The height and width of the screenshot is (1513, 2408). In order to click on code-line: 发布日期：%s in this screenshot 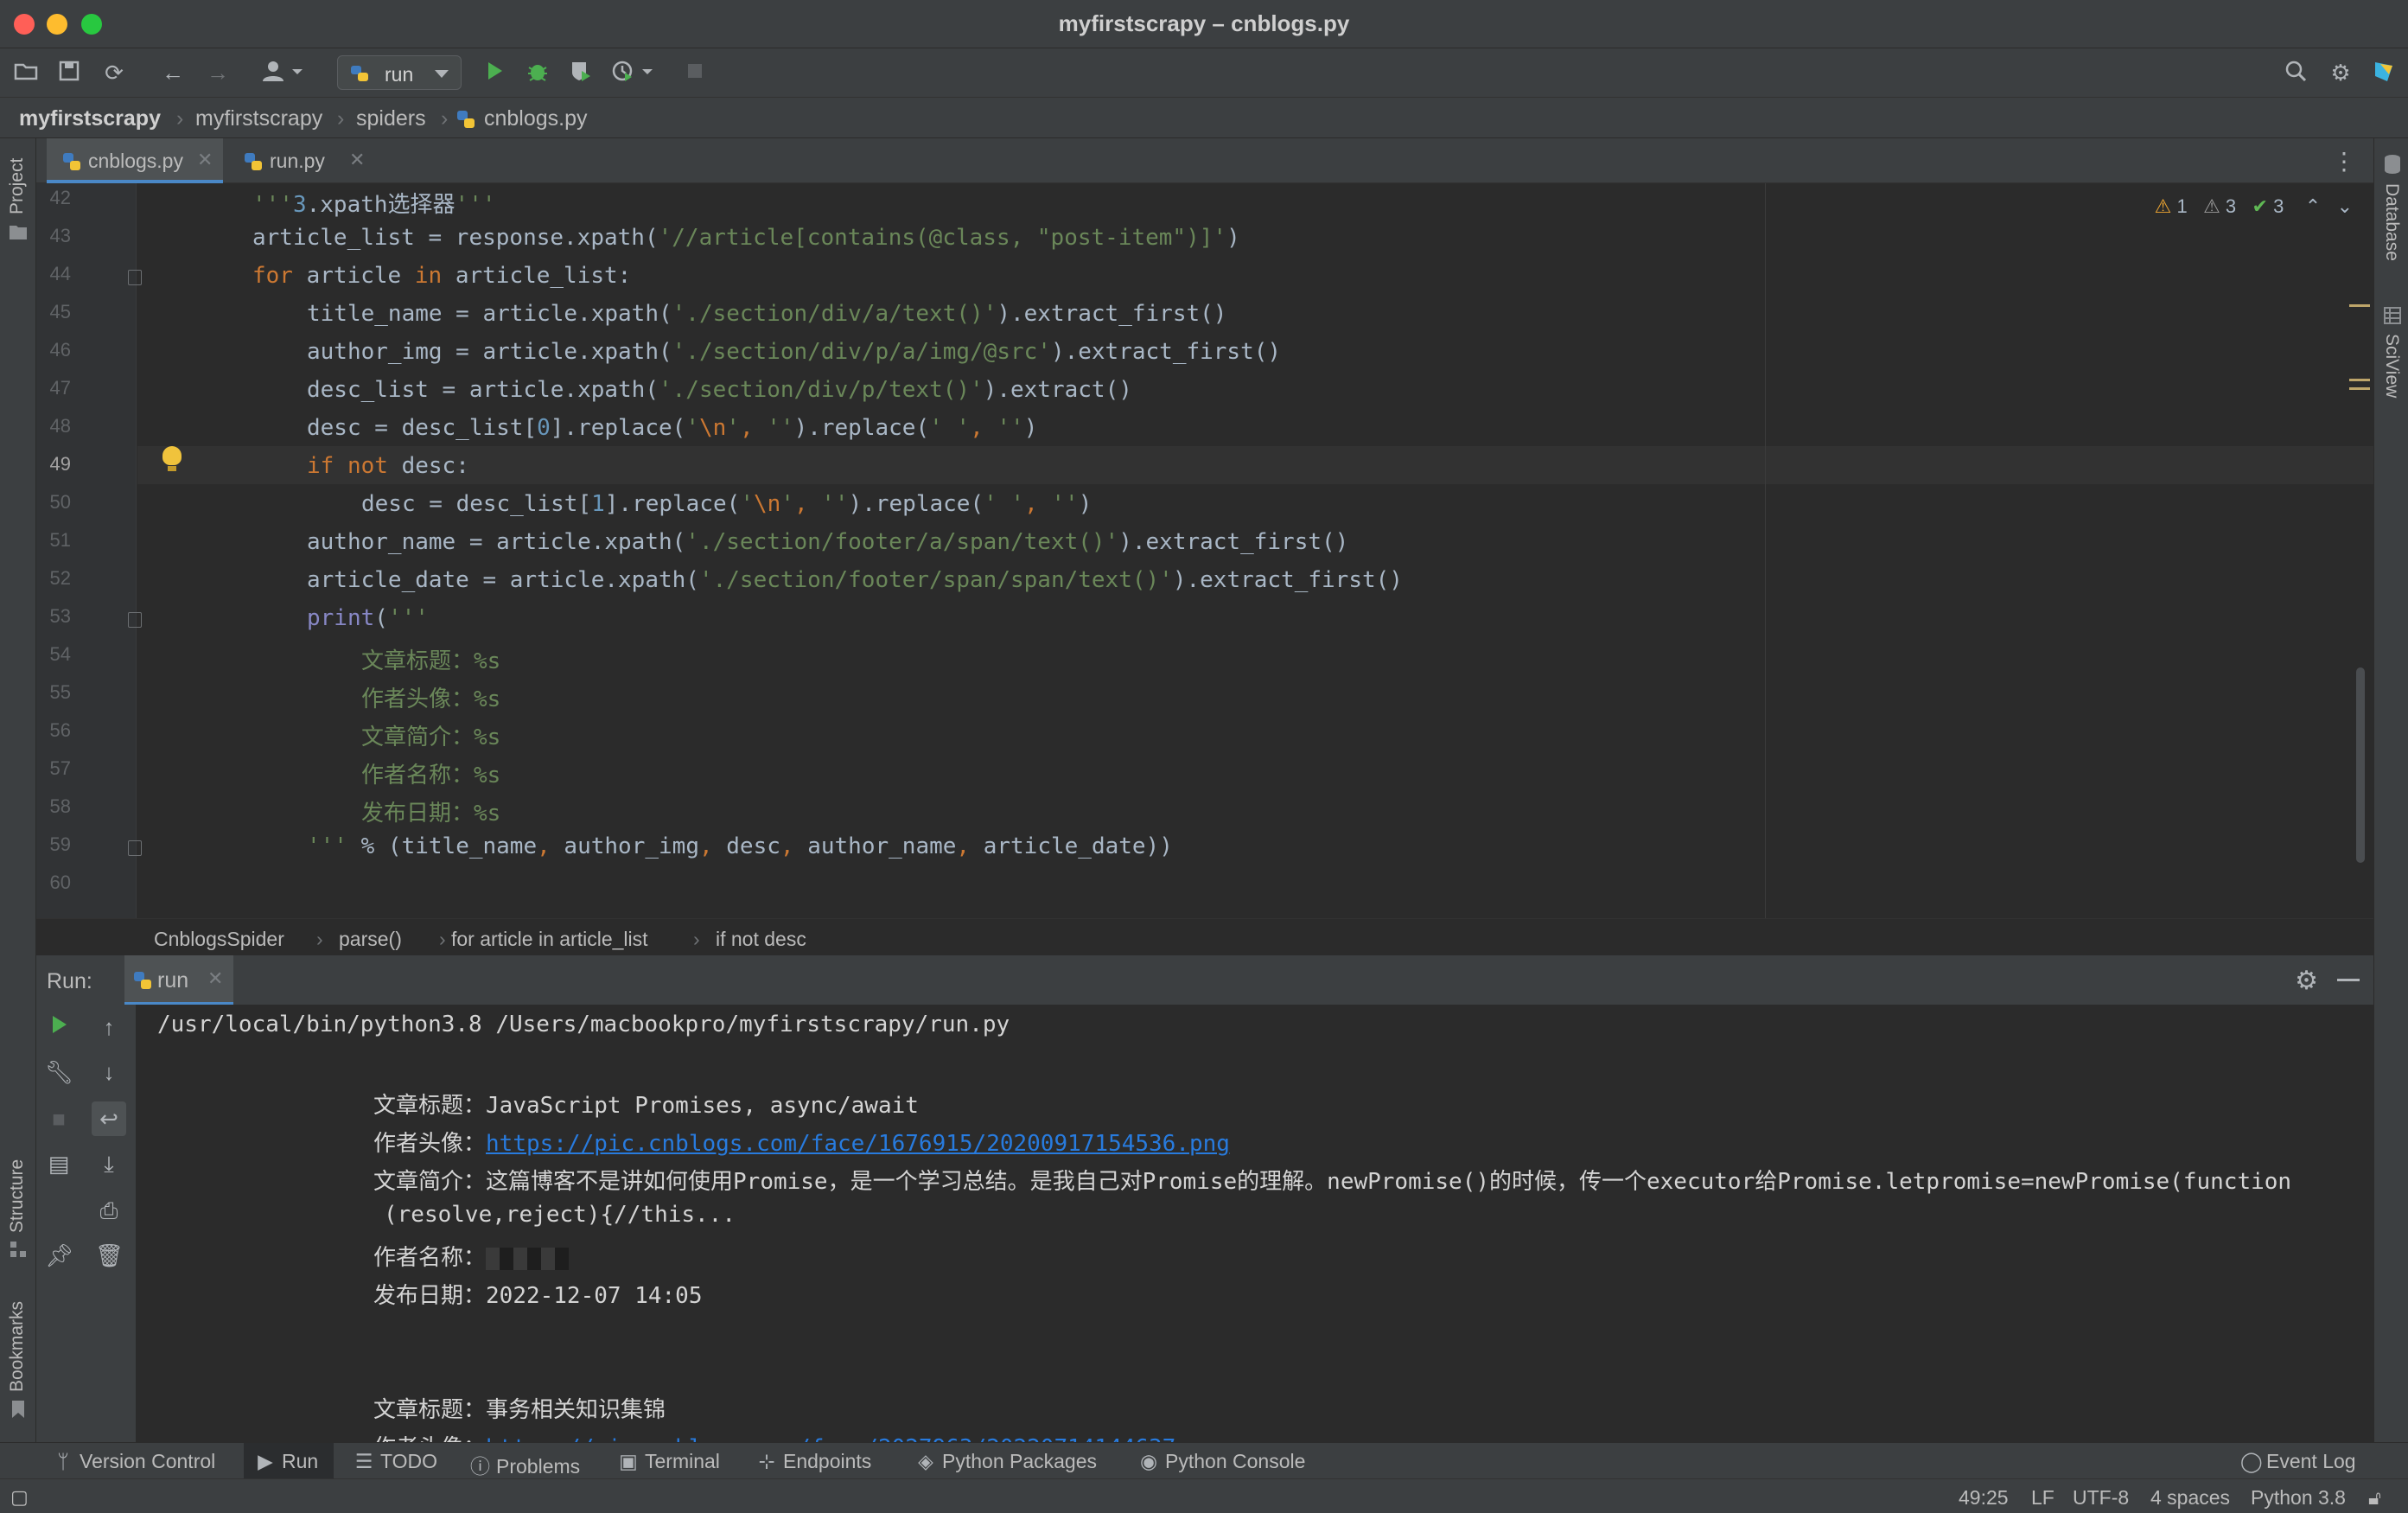, I will do `click(431, 814)`.